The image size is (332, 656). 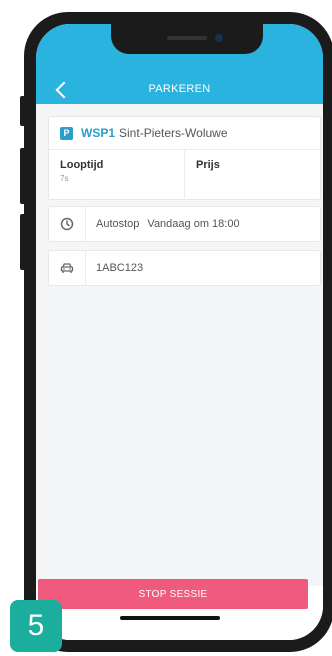 What do you see at coordinates (23, 111) in the screenshot?
I see `mute-switch` at bounding box center [23, 111].